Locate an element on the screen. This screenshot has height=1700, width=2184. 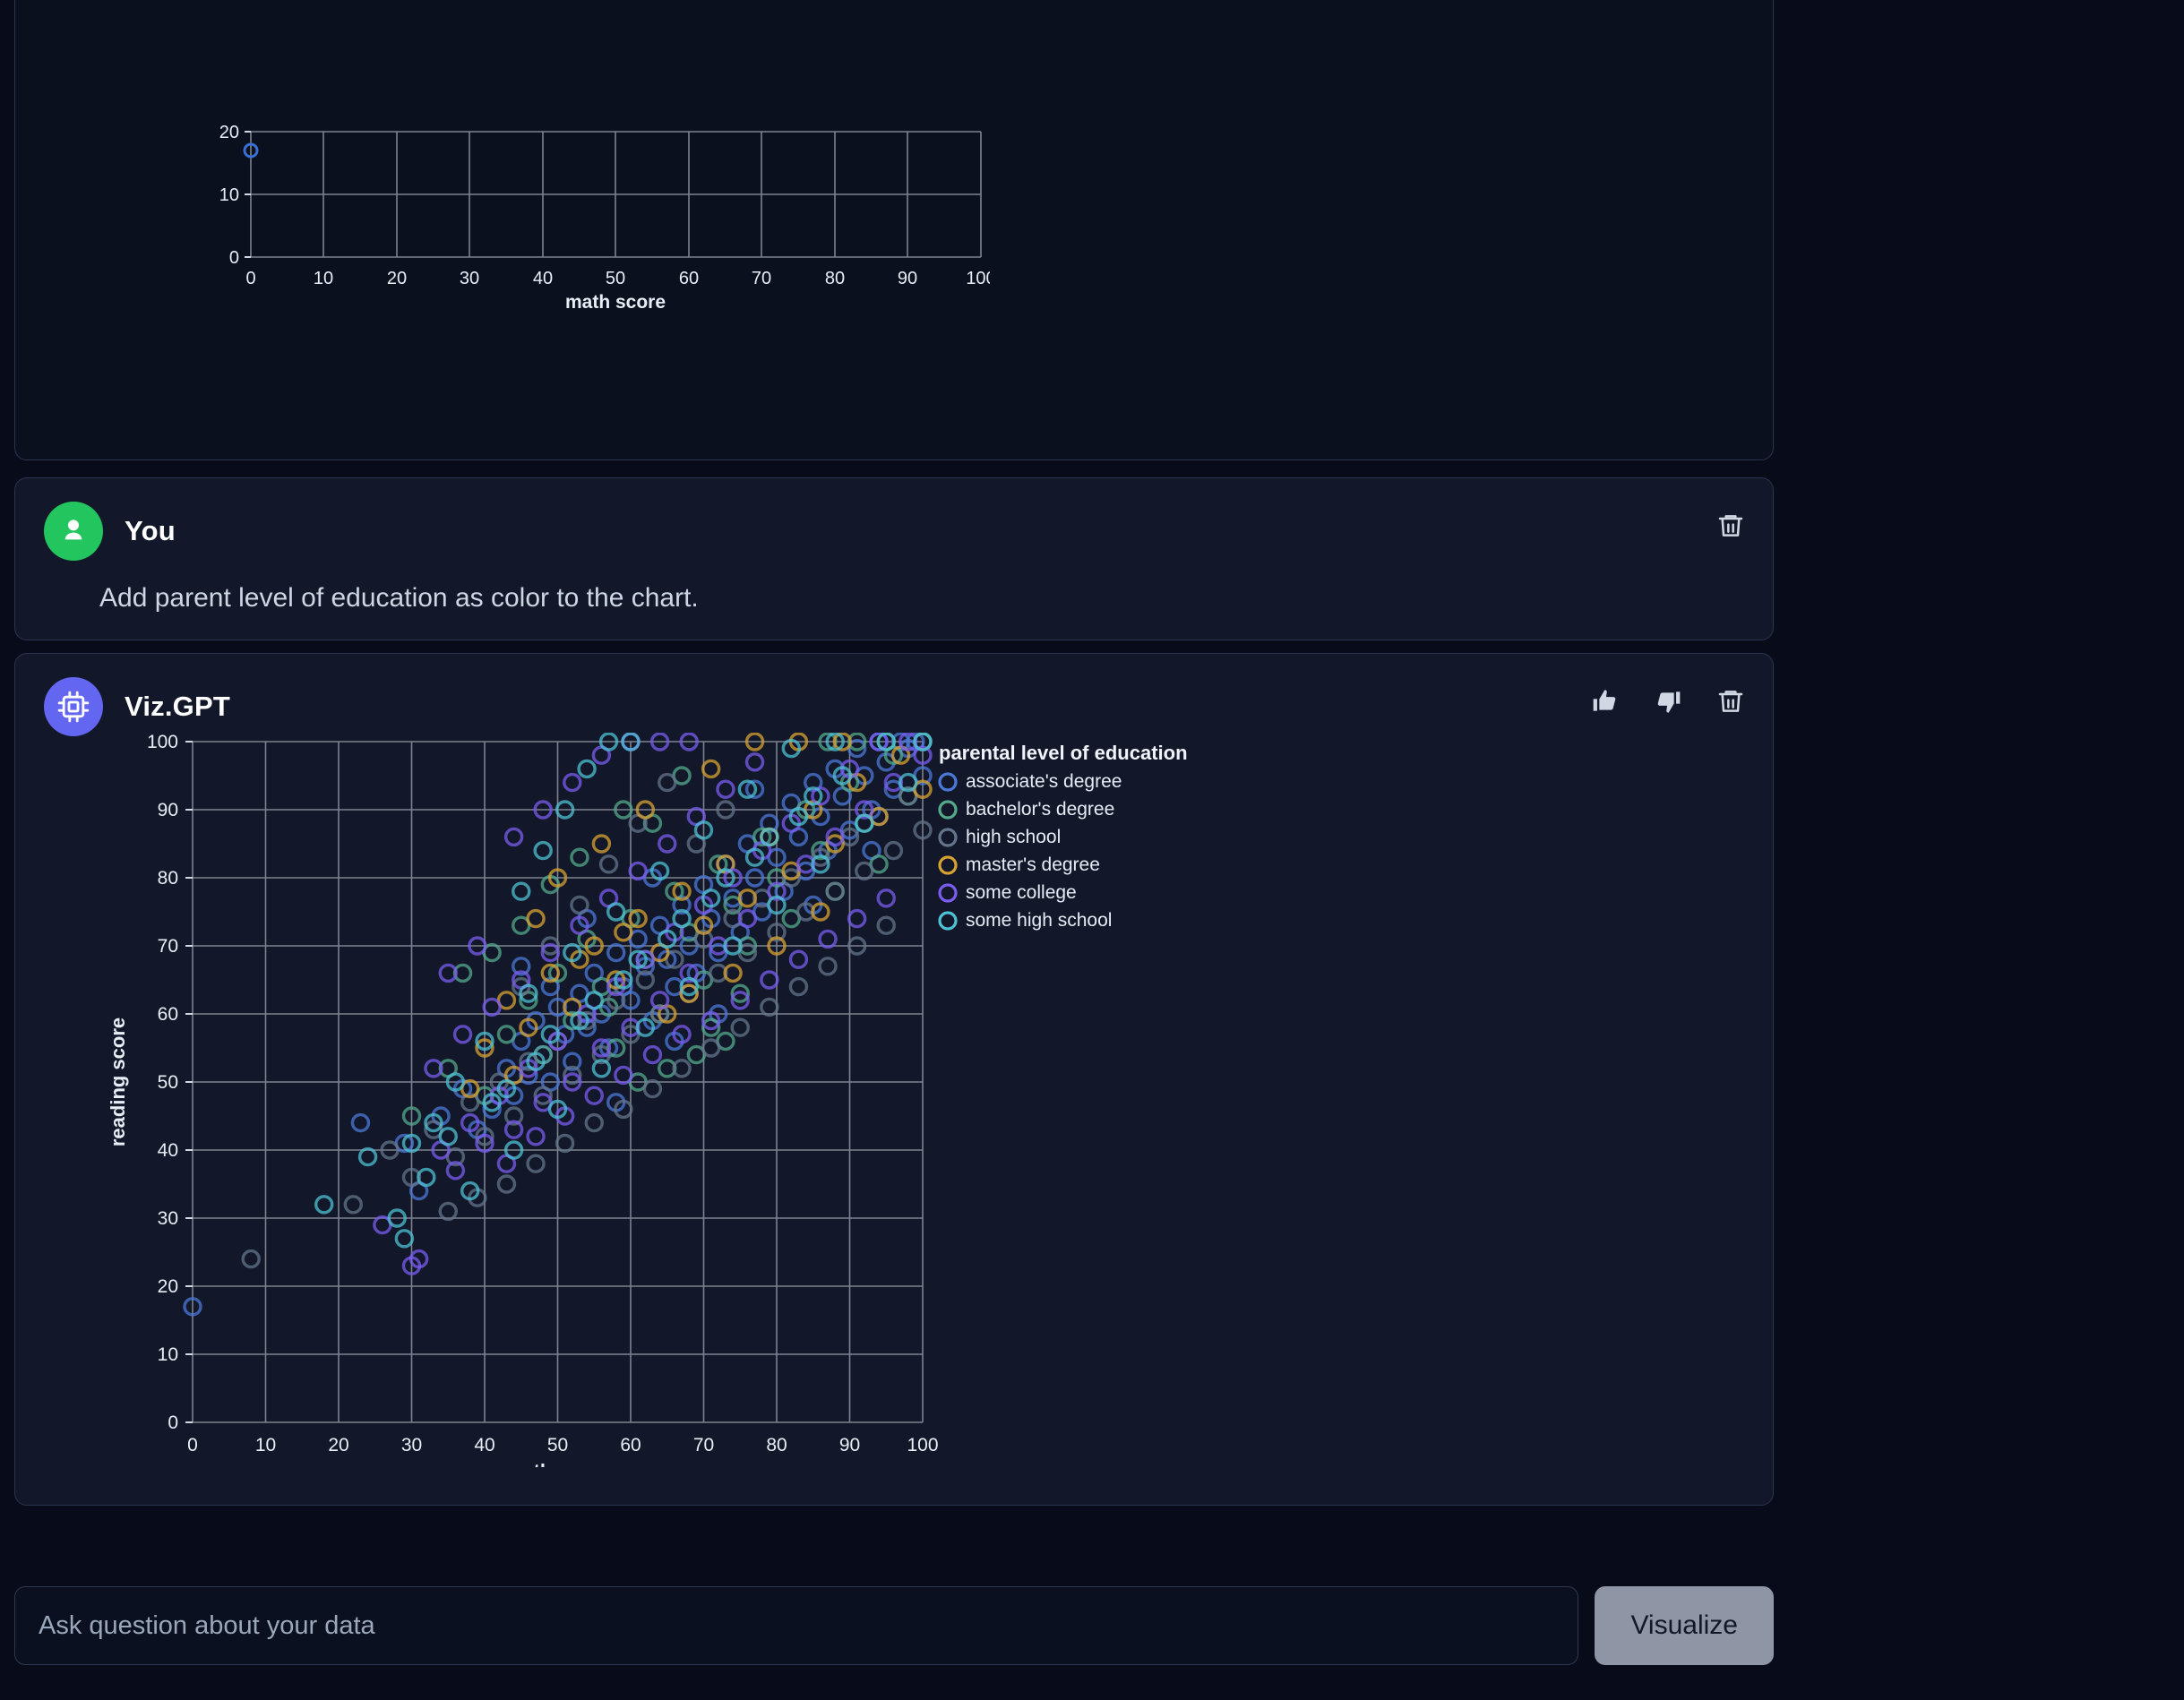
chart-previous-xlabel: math score is located at coordinates (615, 301).